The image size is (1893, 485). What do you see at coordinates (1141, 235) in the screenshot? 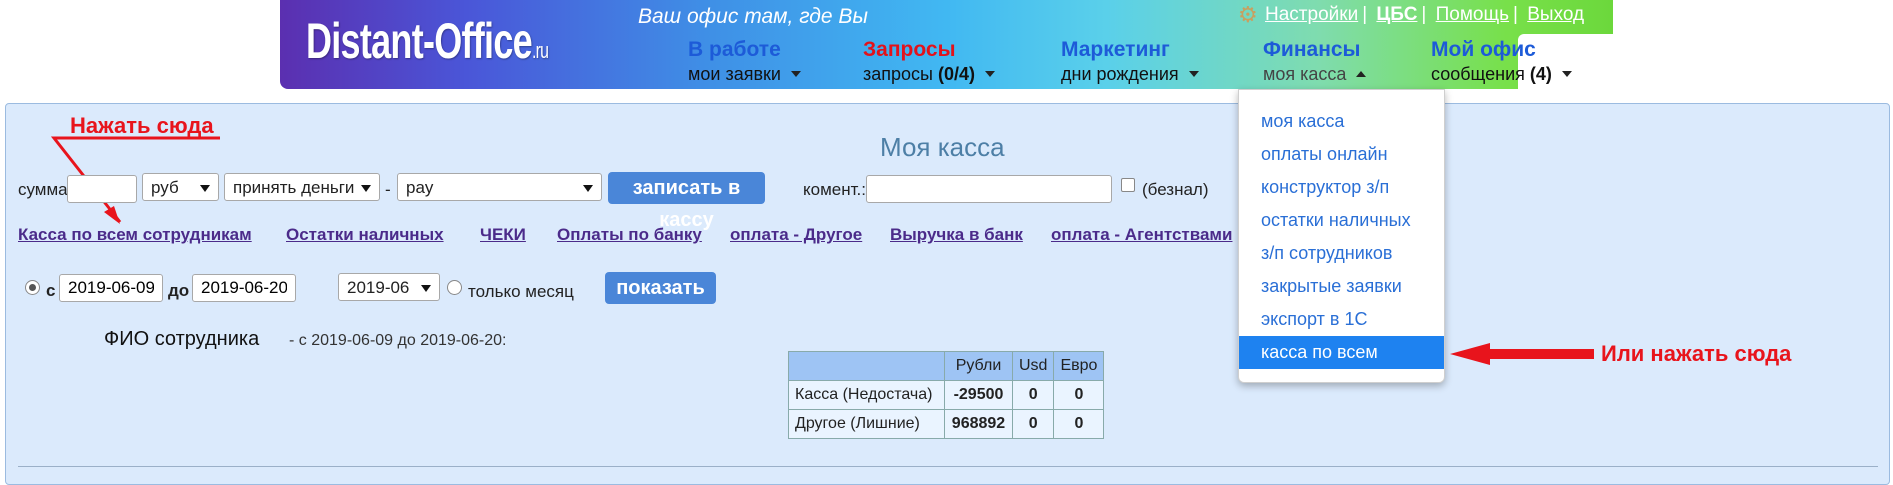
I see `link-payment-agencies: оплата - Агентствами` at bounding box center [1141, 235].